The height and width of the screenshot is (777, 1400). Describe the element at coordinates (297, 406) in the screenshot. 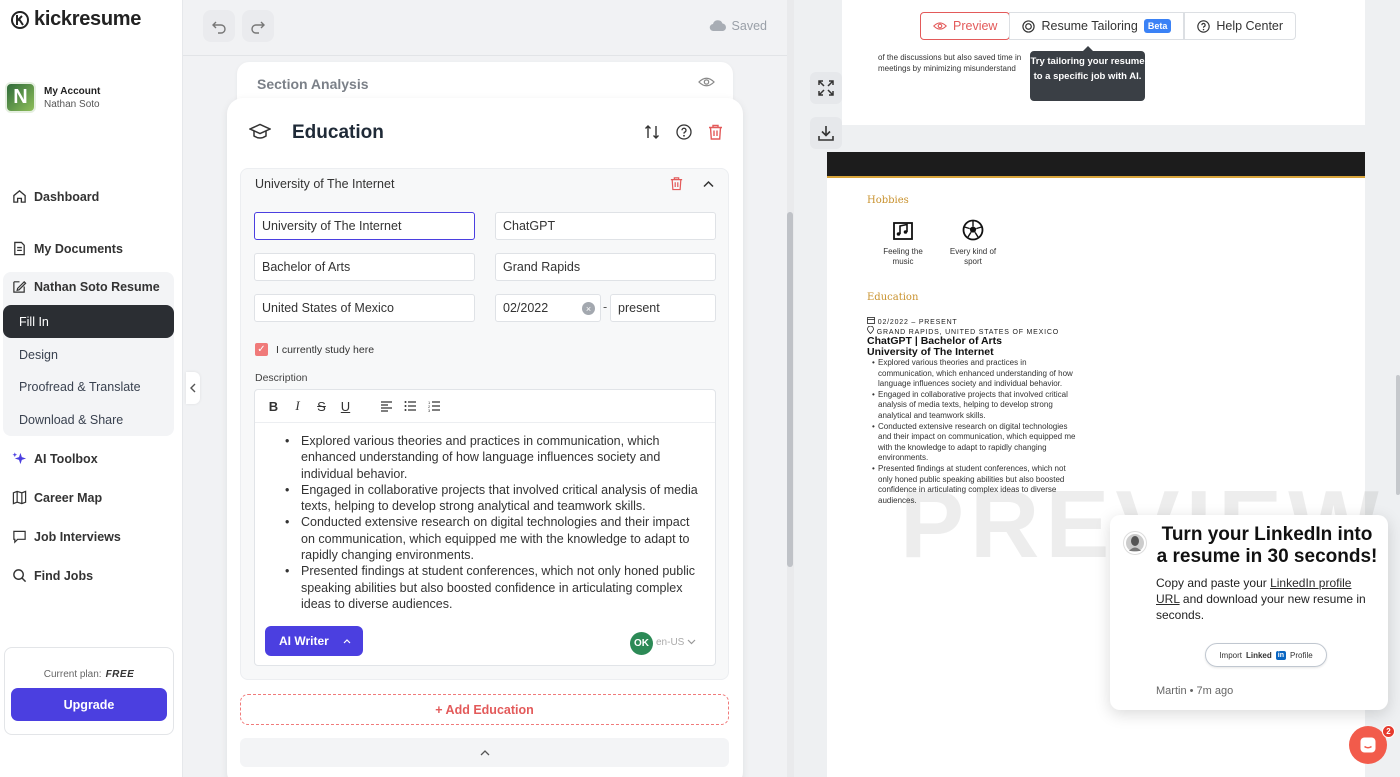

I see `italic-button: I` at that location.